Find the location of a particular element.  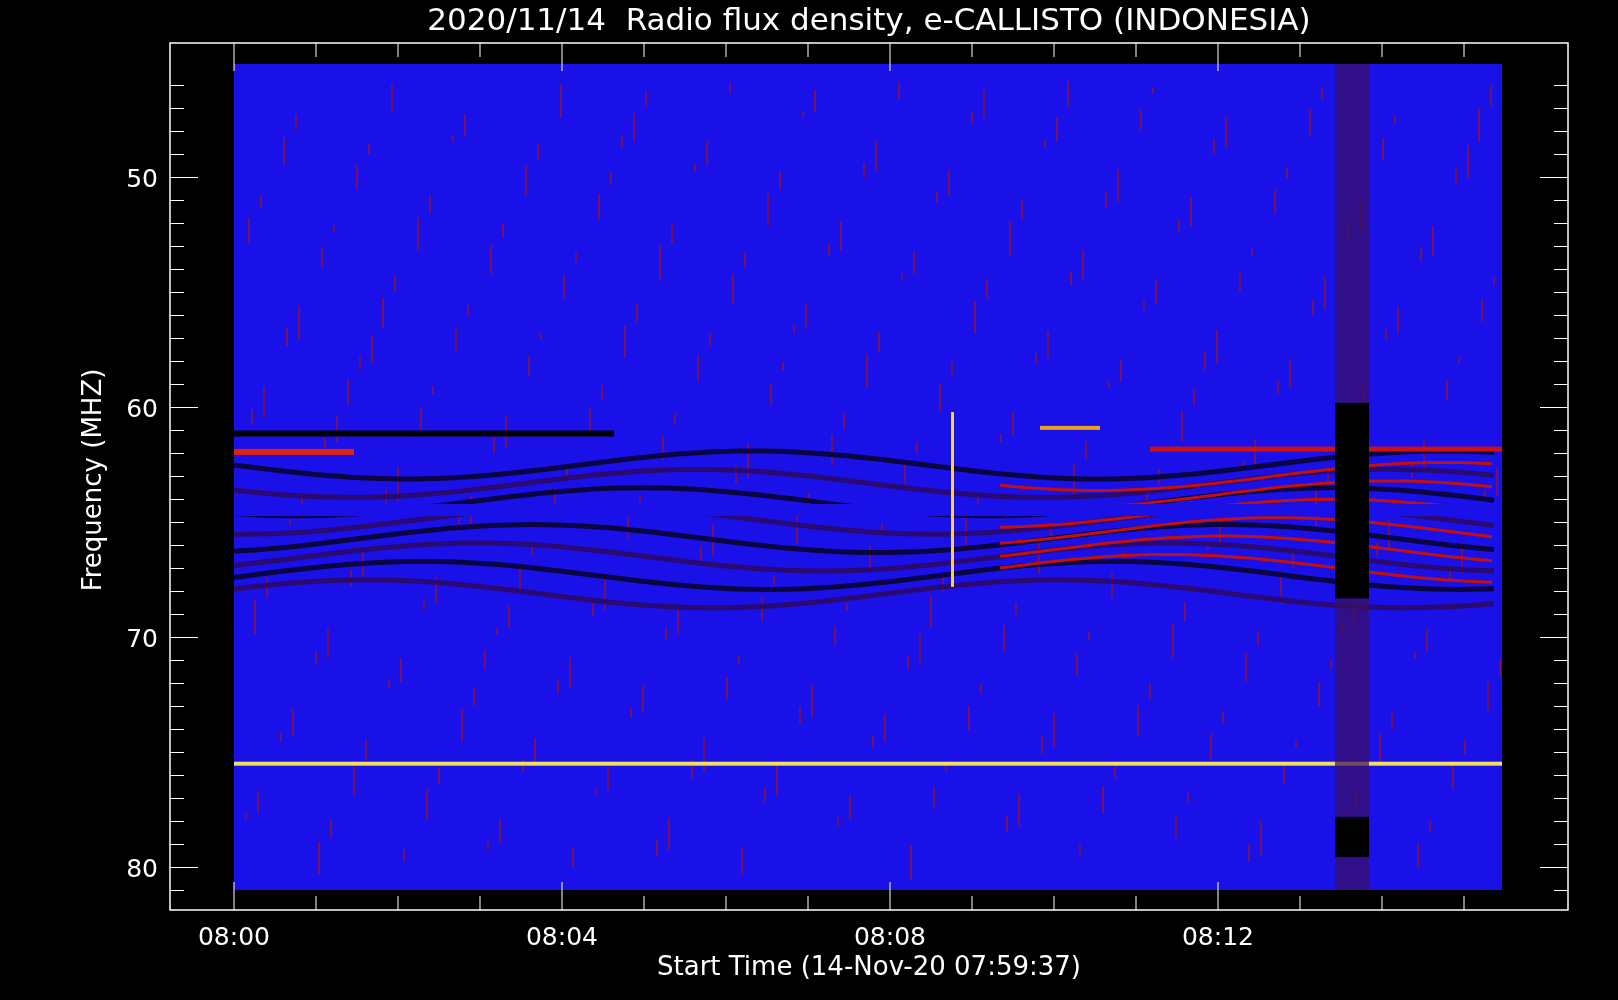

x-axis-label: Start Time (14-Nov-20 07:59:37) is located at coordinates (869, 966).